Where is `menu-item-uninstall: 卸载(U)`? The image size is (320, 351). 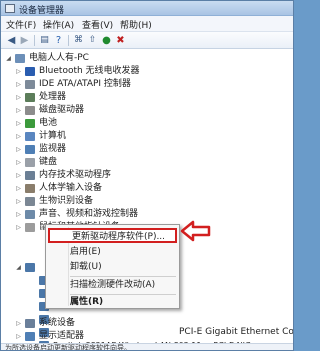 menu-item-uninstall: 卸载(U) is located at coordinates (112, 267).